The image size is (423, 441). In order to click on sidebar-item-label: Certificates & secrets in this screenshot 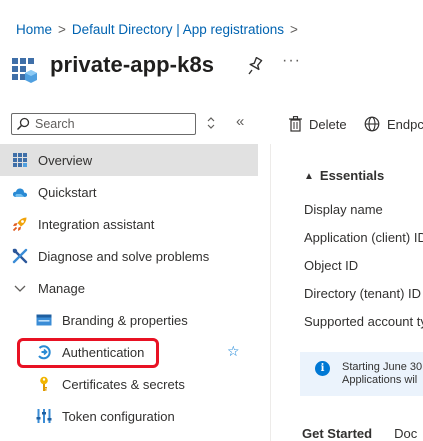, I will do `click(123, 384)`.